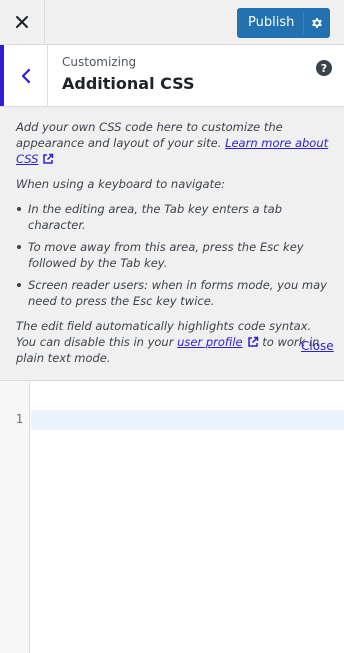  I want to click on close-customizer-button, so click(22, 22).